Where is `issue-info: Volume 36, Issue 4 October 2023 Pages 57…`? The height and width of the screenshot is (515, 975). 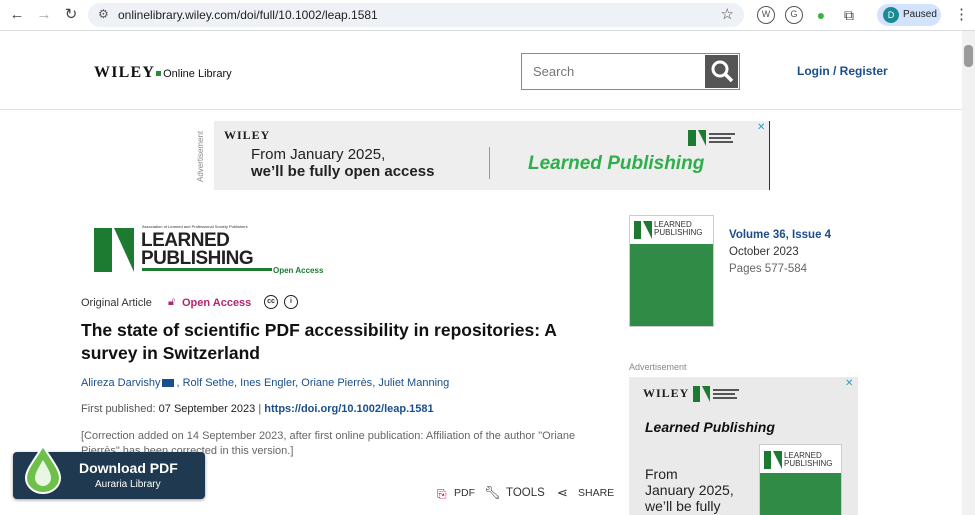 issue-info: Volume 36, Issue 4 October 2023 Pages 57… is located at coordinates (780, 252).